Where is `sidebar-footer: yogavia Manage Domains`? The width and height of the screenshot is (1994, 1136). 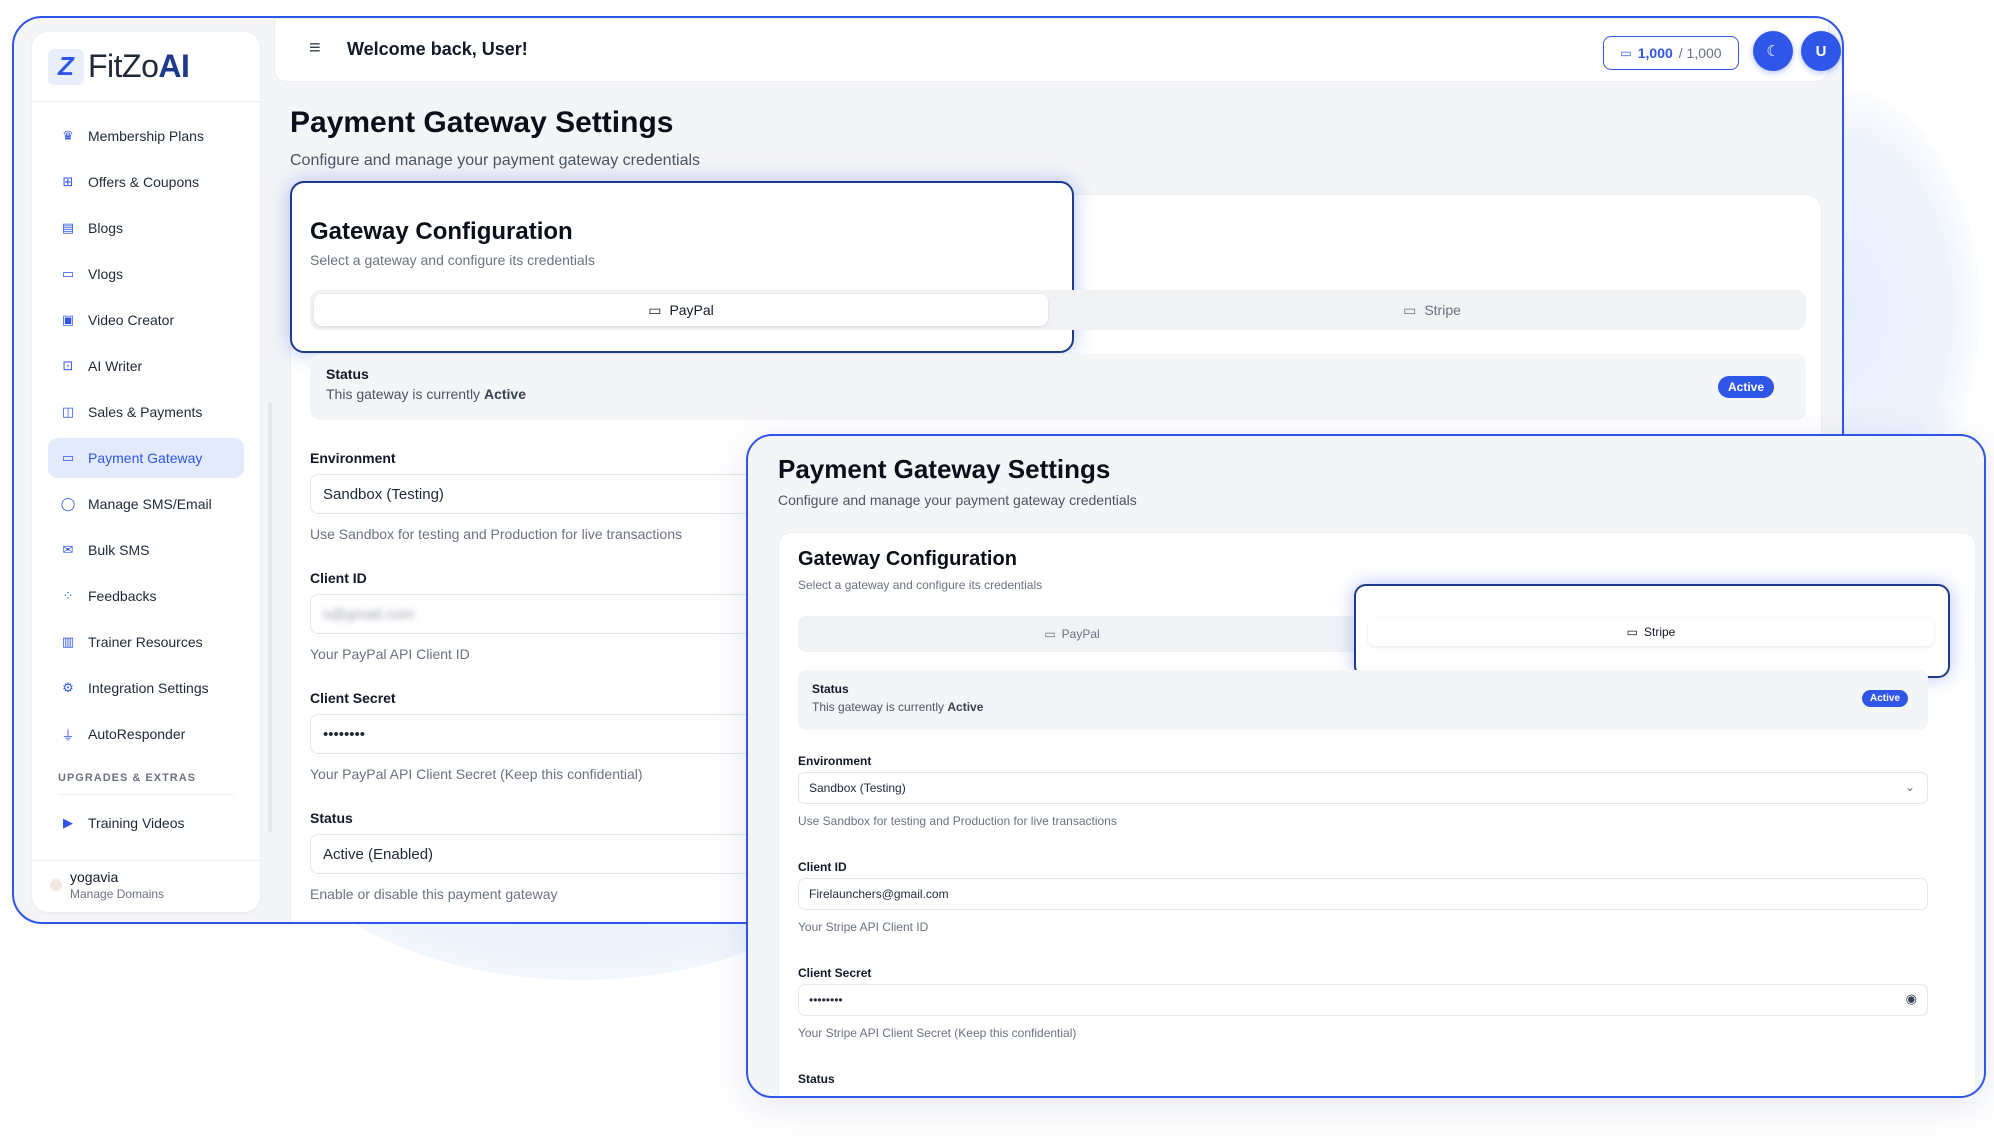
sidebar-footer: yogavia Manage Domains is located at coordinates (146, 886).